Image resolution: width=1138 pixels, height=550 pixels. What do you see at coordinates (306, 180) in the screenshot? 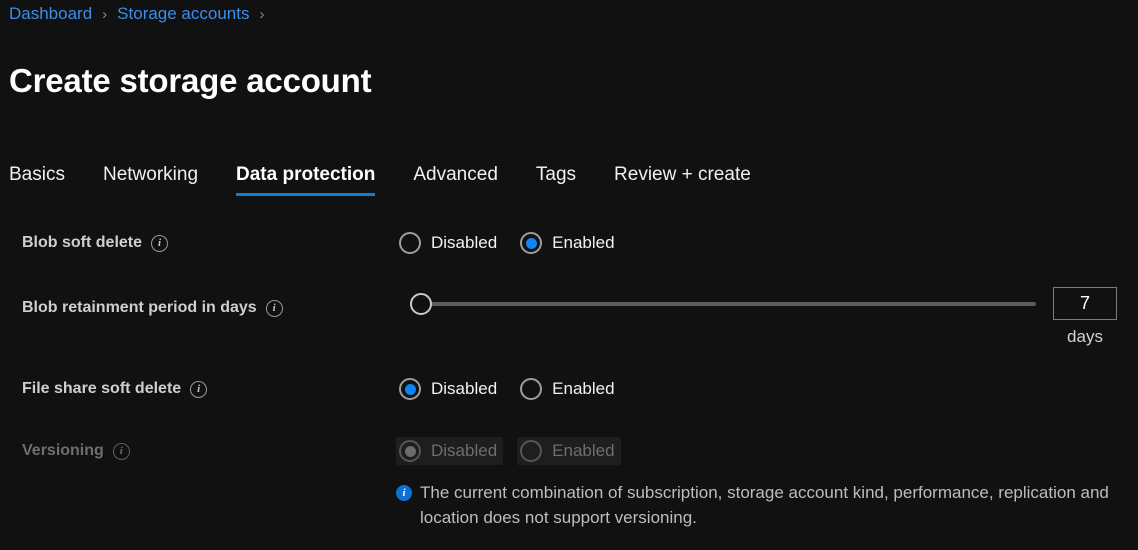
I see `tab-data-protection: Data protection` at bounding box center [306, 180].